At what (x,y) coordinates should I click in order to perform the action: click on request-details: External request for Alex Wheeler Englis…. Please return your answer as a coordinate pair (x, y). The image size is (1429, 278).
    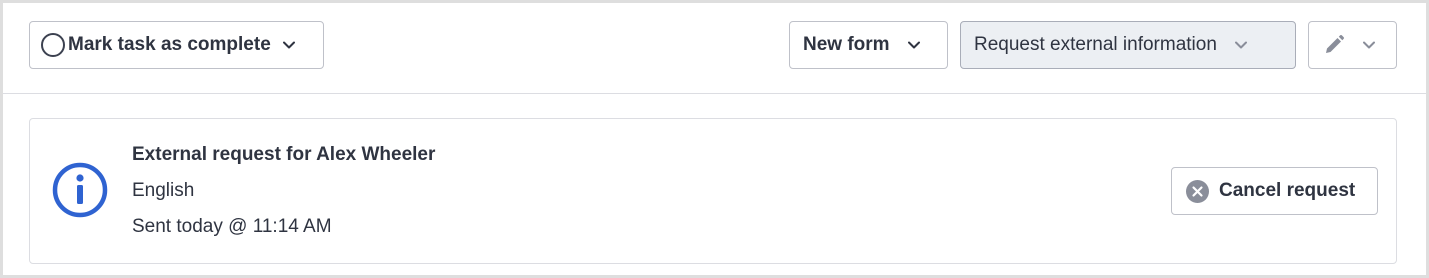
    Looking at the image, I should click on (283, 191).